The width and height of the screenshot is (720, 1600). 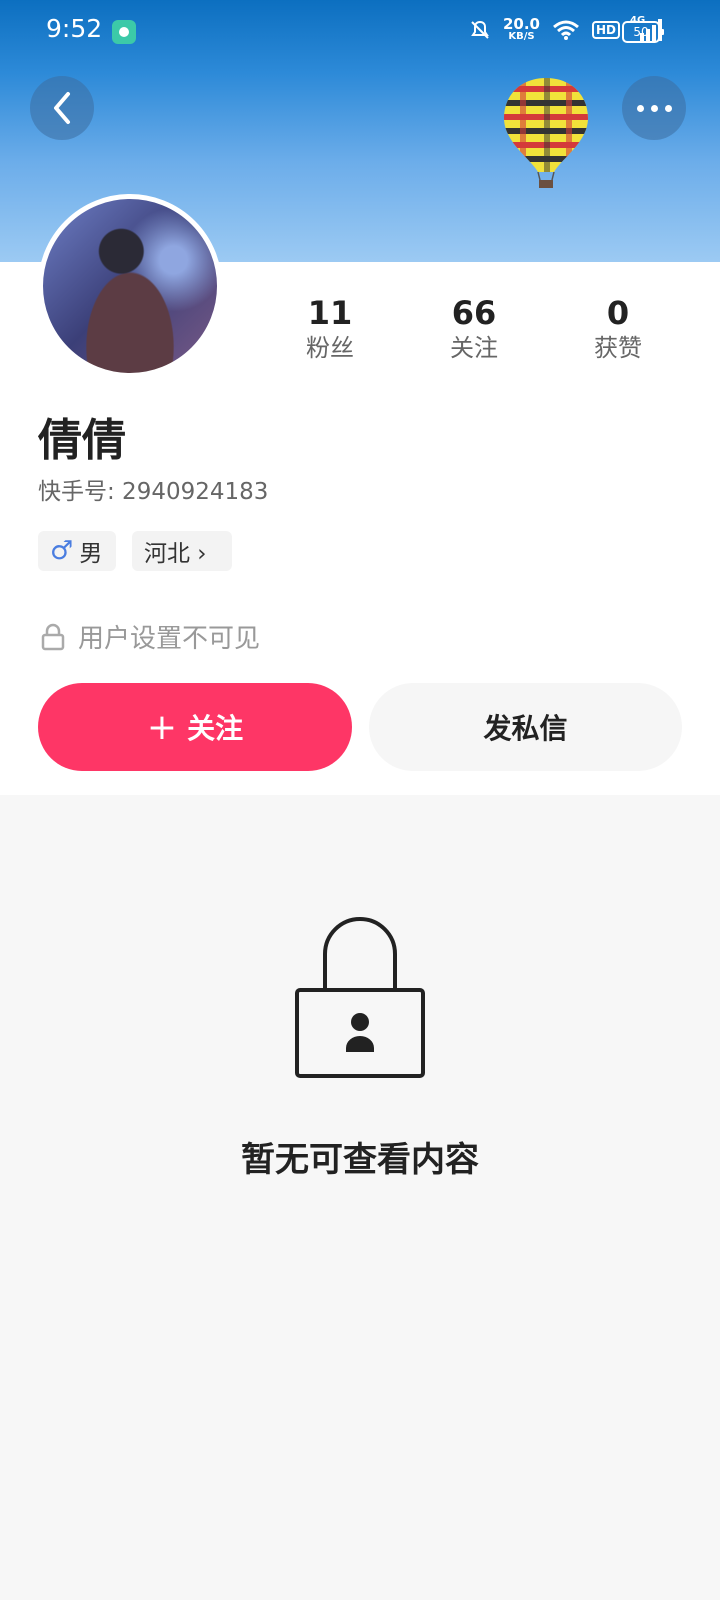 What do you see at coordinates (175, 554) in the screenshot?
I see `region-label: 河北 ›` at bounding box center [175, 554].